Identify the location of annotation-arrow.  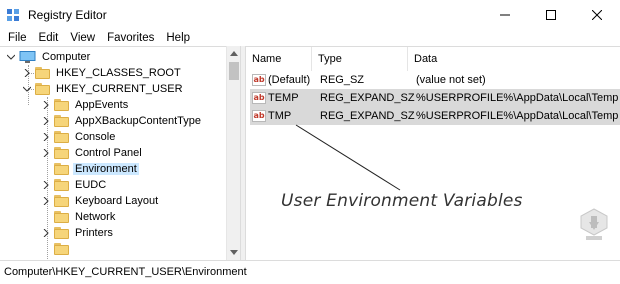
(348, 157).